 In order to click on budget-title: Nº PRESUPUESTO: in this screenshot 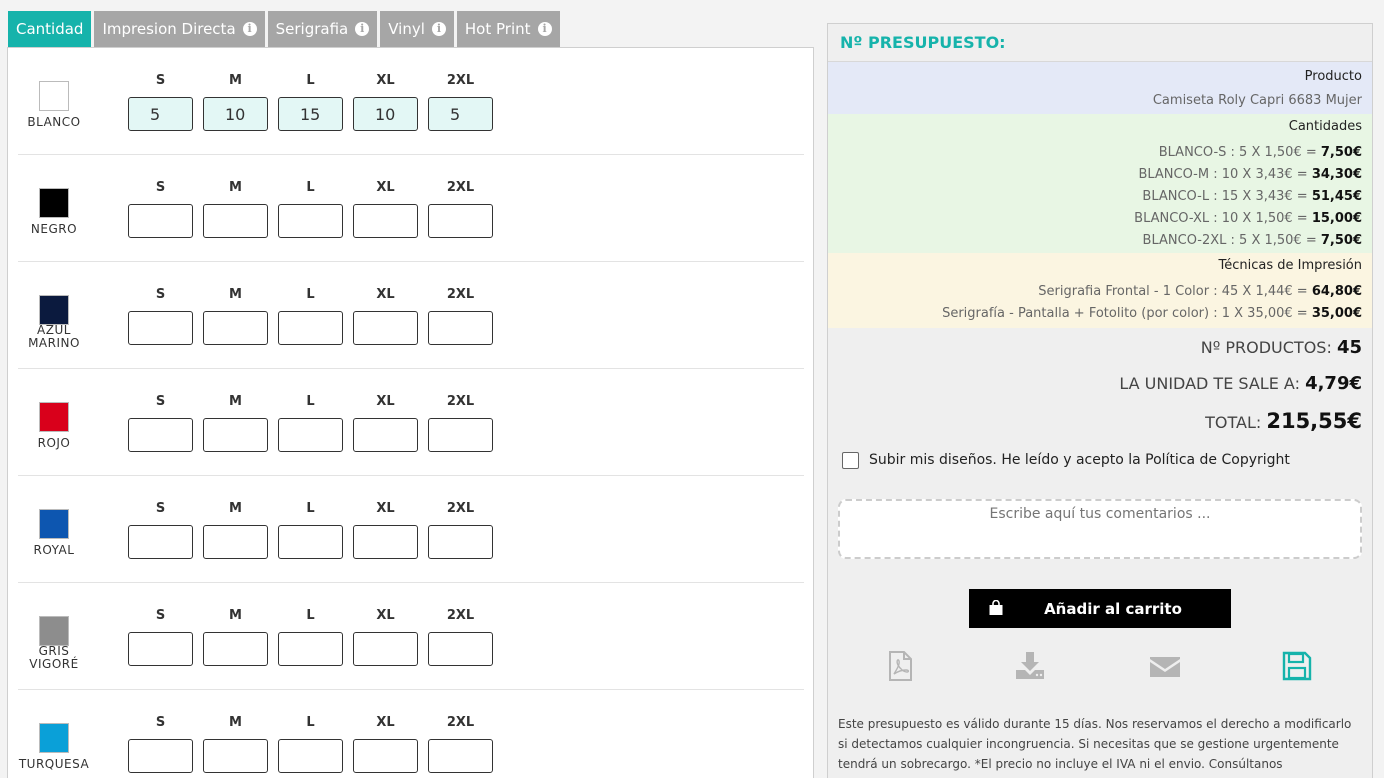, I will do `click(1100, 43)`.